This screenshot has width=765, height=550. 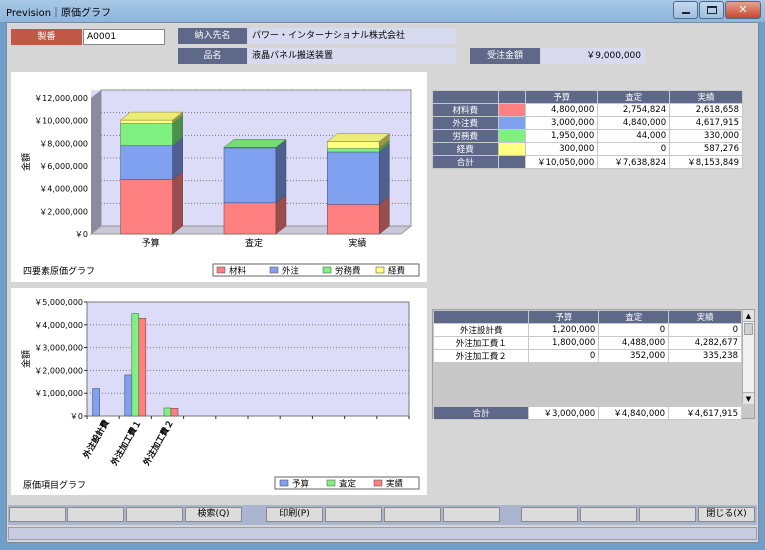 What do you see at coordinates (711, 10) in the screenshot?
I see `maximize-button` at bounding box center [711, 10].